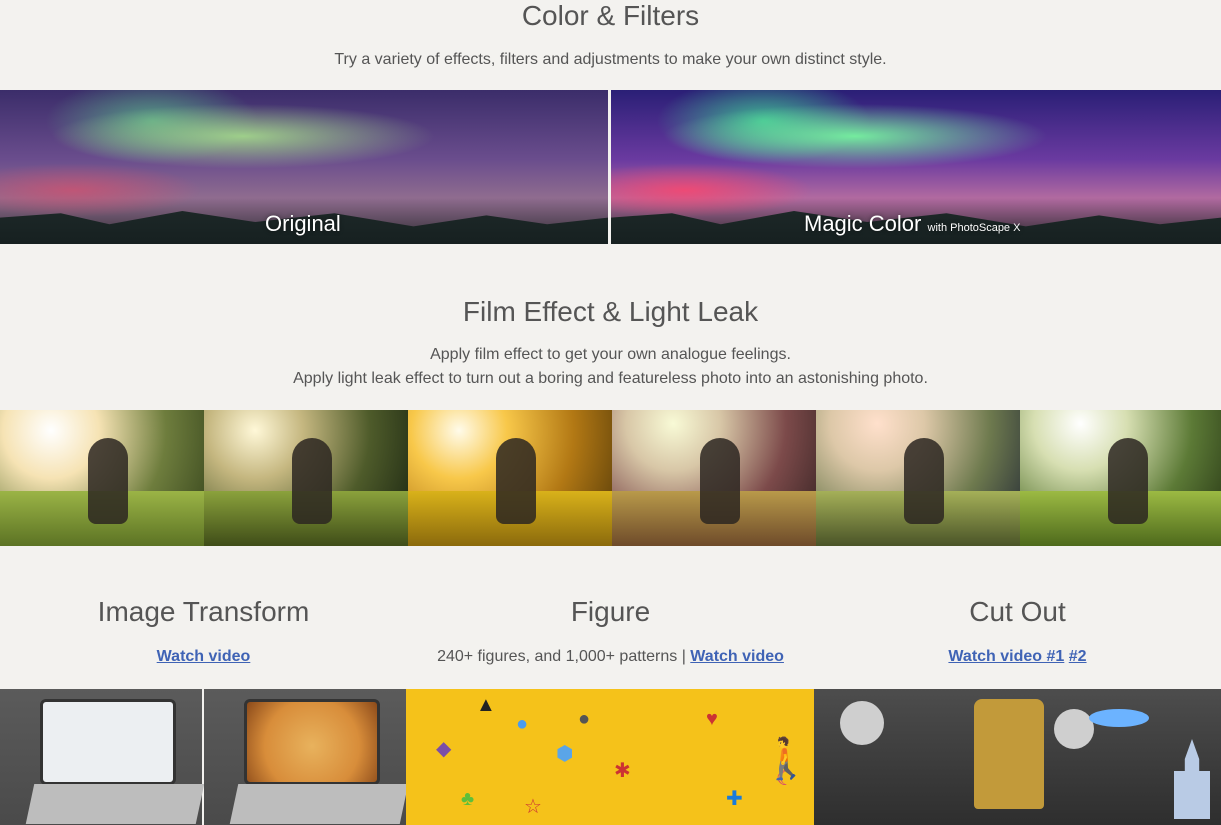 Image resolution: width=1221 pixels, height=825 pixels. I want to click on laptop-ui-photo, so click(102, 757).